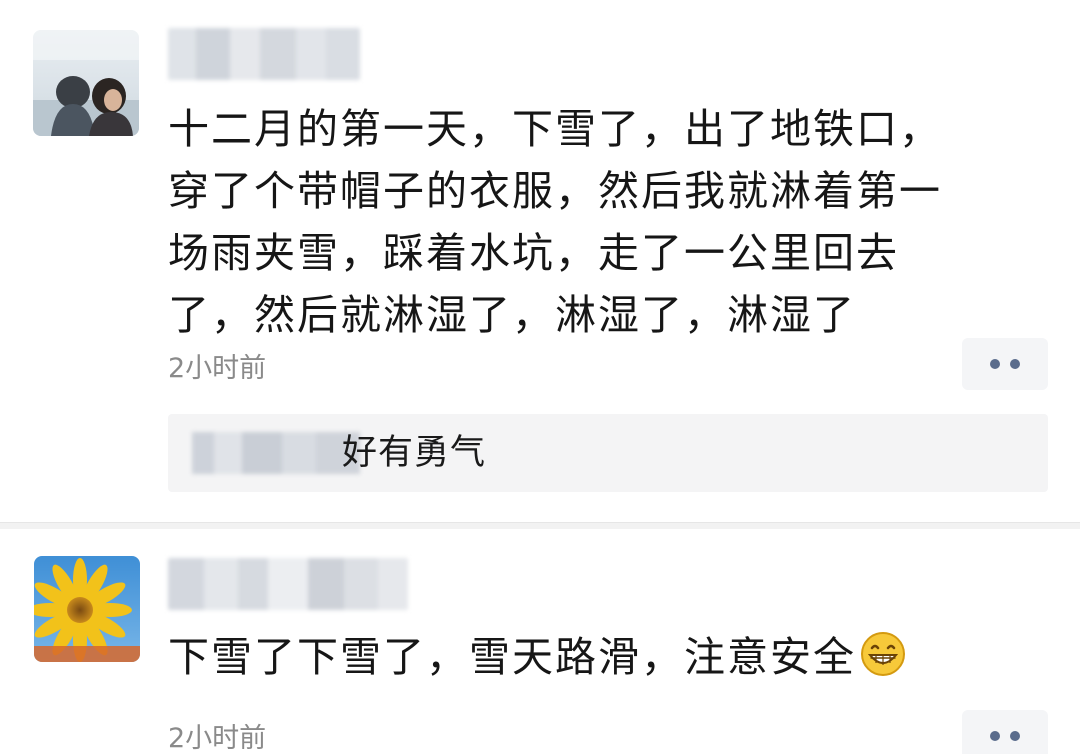 The image size is (1080, 754). I want to click on comment-panel: 好有勇气, so click(608, 453).